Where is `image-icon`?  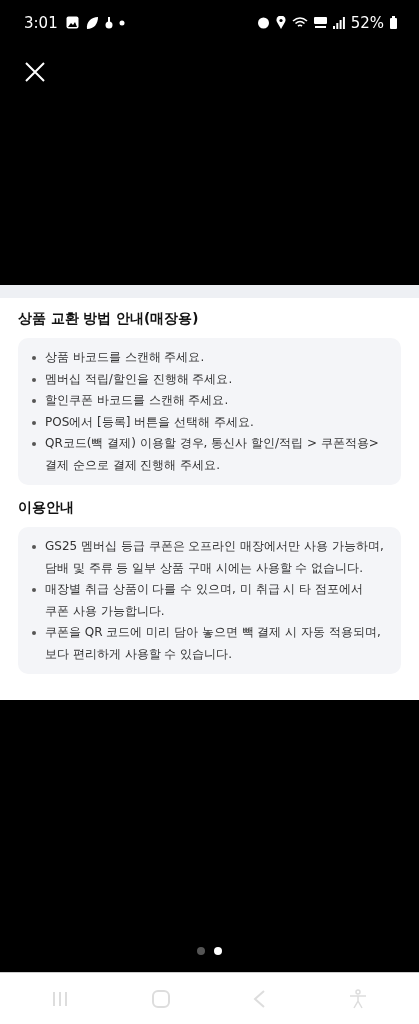
image-icon is located at coordinates (72, 22).